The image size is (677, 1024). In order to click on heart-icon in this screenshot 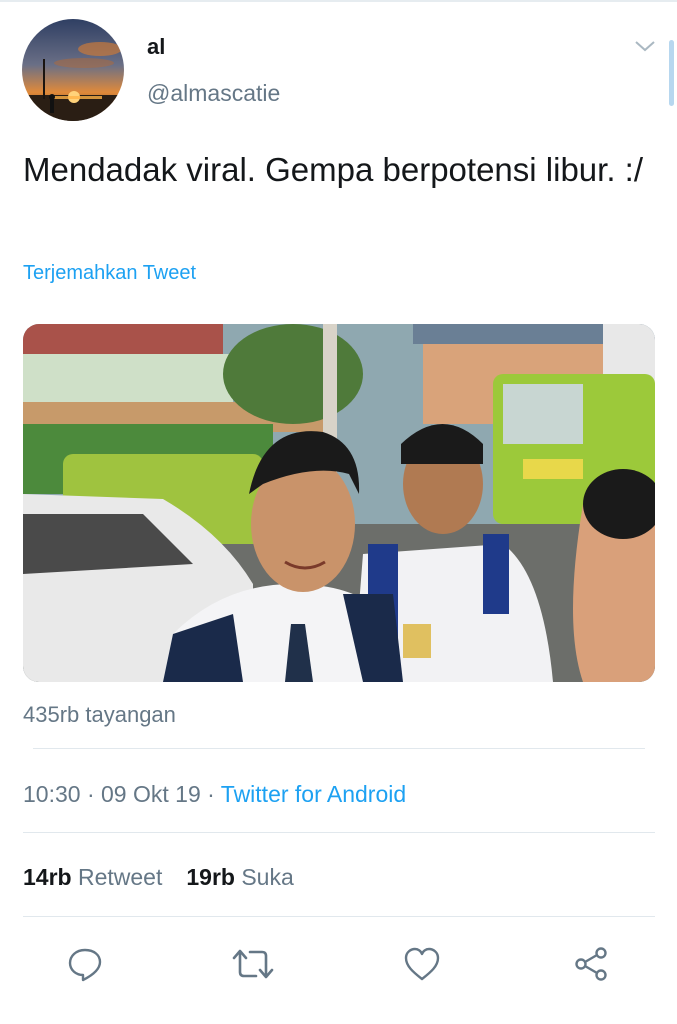, I will do `click(422, 964)`.